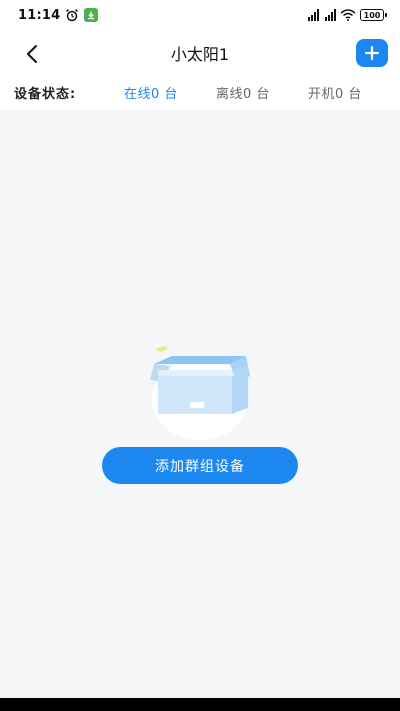  What do you see at coordinates (72, 15) in the screenshot?
I see `alarm-icon` at bounding box center [72, 15].